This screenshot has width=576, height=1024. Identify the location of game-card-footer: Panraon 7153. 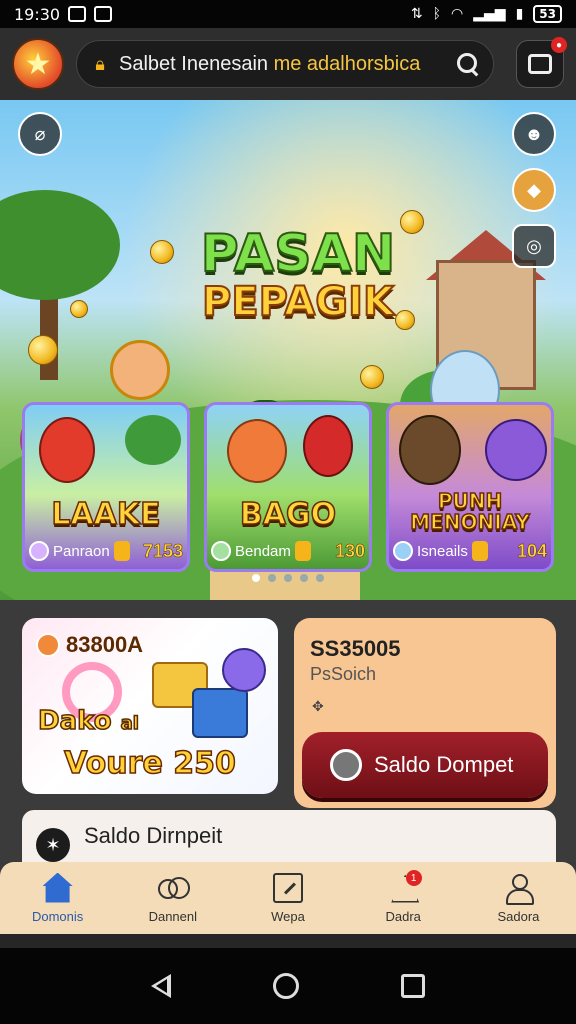
(106, 551).